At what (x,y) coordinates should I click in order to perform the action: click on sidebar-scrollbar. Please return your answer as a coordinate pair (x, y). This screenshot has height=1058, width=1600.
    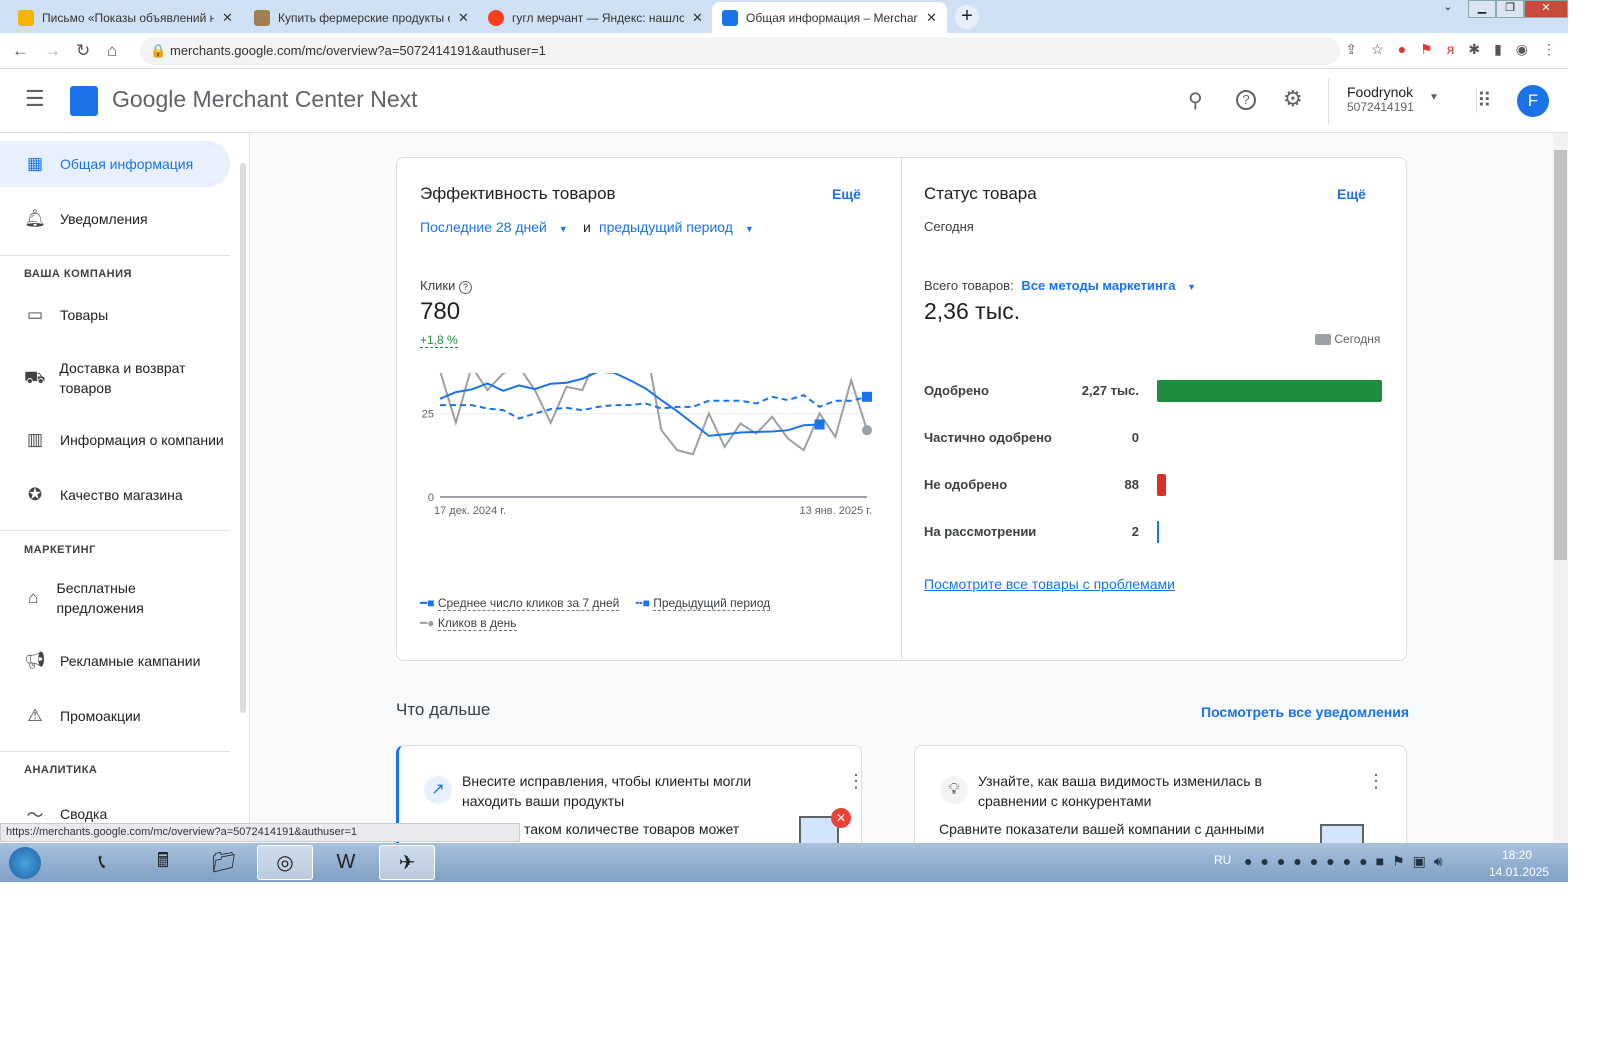
    Looking at the image, I should click on (243, 438).